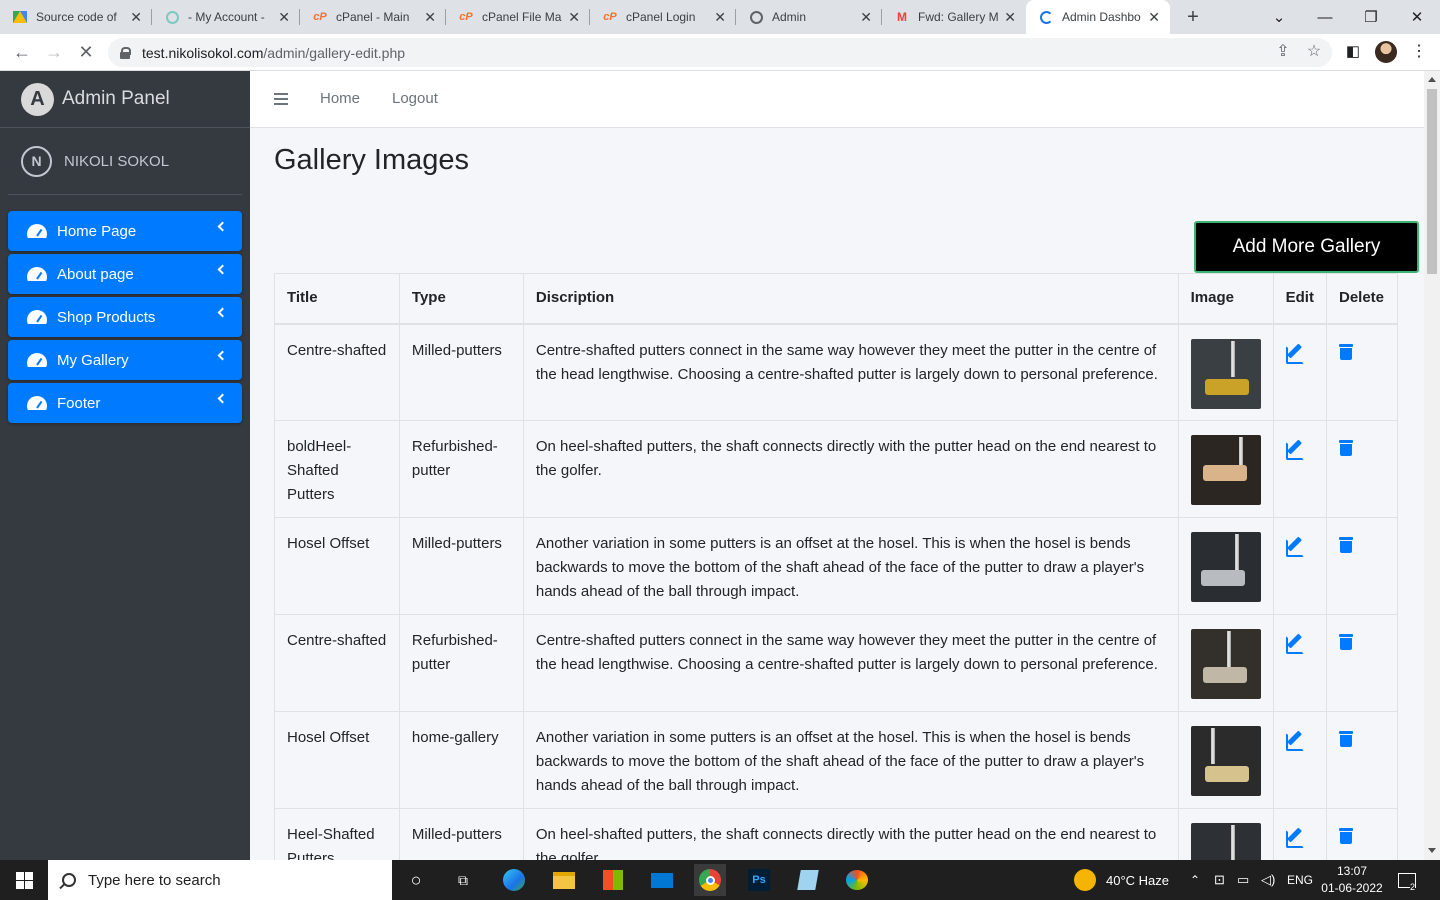 Image resolution: width=1440 pixels, height=900 pixels. Describe the element at coordinates (1386, 52) in the screenshot. I see `profile-avatar` at that location.